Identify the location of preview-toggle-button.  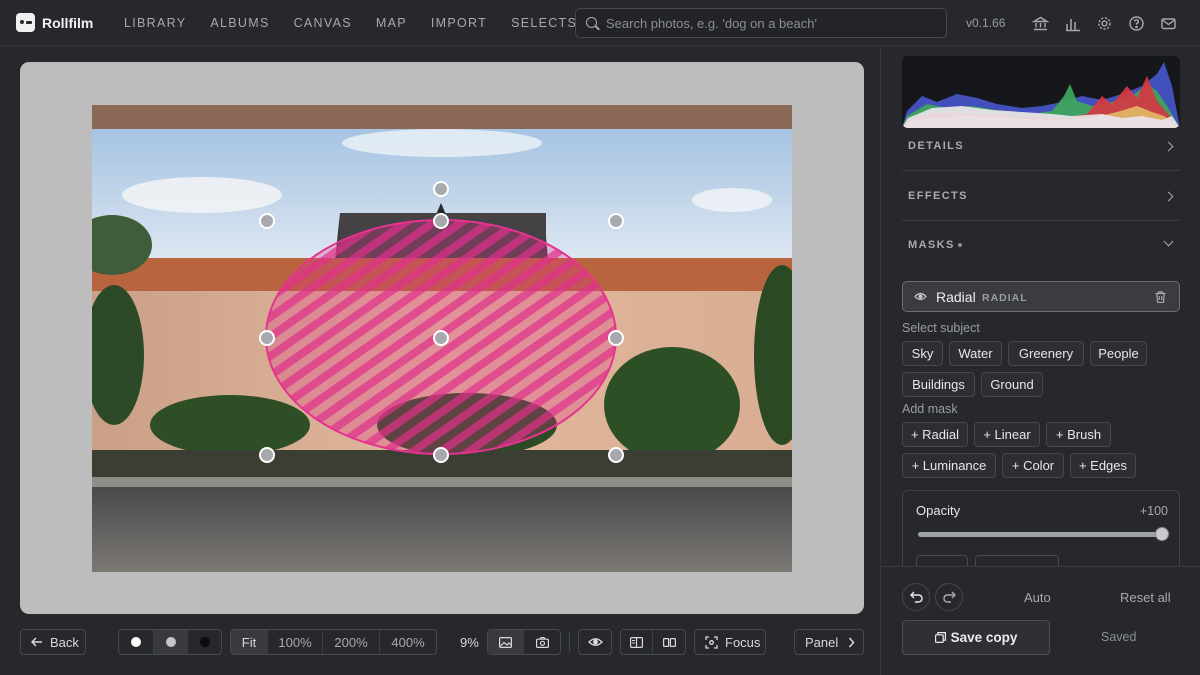
(595, 642).